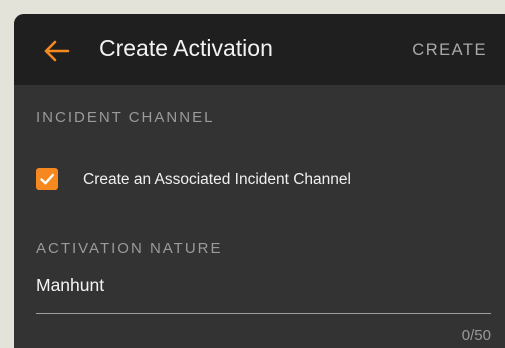 This screenshot has height=348, width=505. I want to click on checkmark-icon, so click(47, 179).